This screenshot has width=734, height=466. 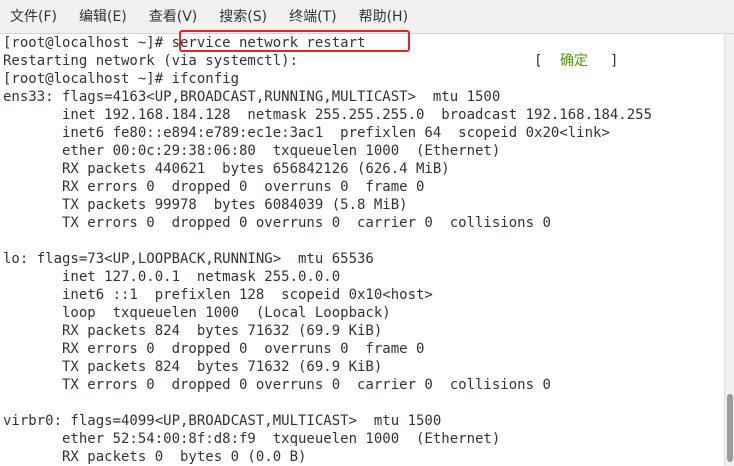 I want to click on status-bracket-open: [, so click(x=538, y=61).